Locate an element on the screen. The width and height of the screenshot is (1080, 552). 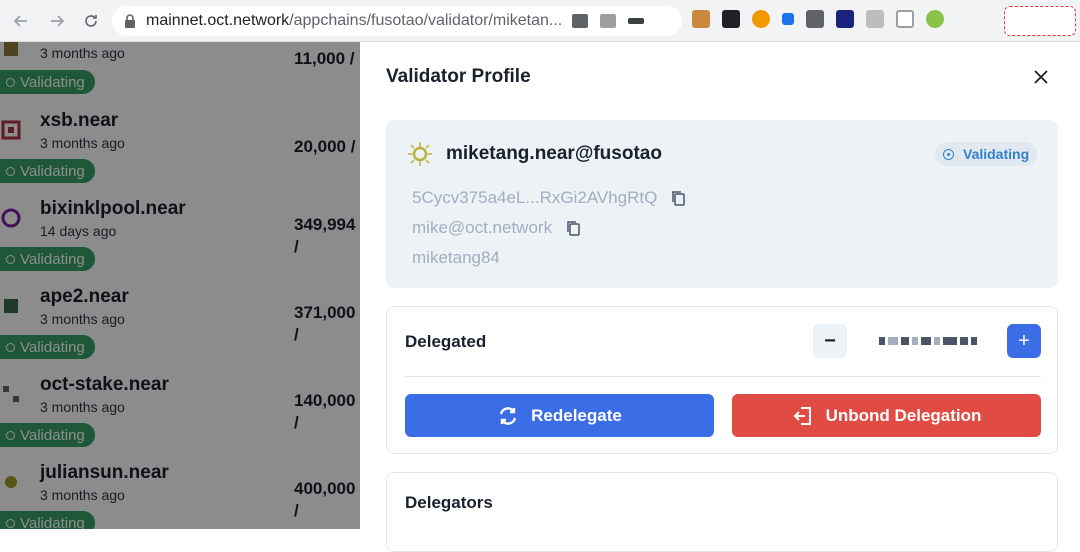
decrease-button: − is located at coordinates (830, 341).